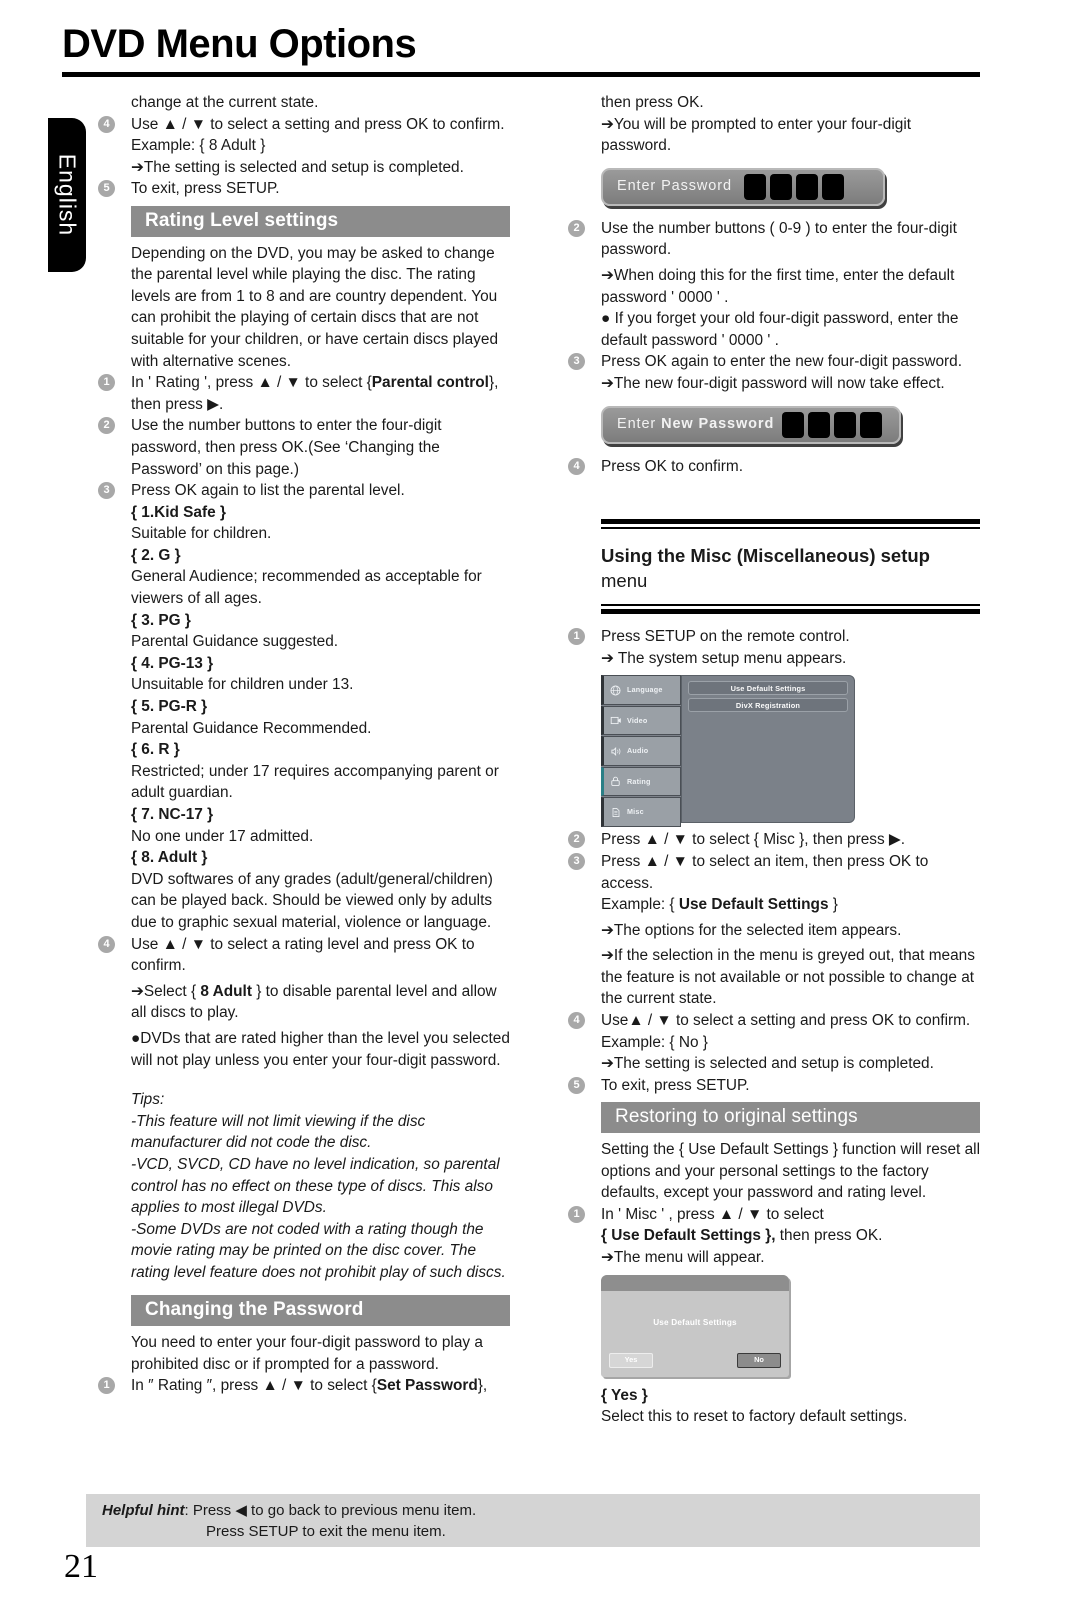 This screenshot has width=1080, height=1619. I want to click on misc-step-5: 5 To exit, press SETUP., so click(774, 1086).